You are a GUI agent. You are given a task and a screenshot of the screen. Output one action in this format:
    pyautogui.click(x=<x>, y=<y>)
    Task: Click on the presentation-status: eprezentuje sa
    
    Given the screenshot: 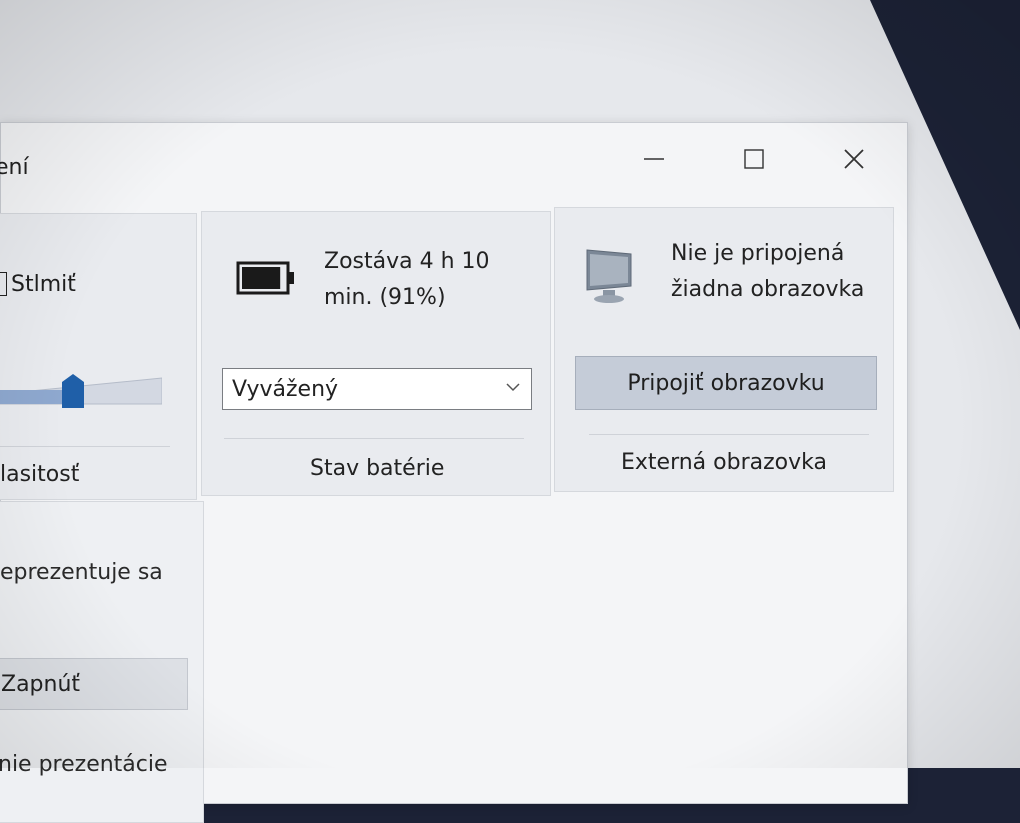 What is the action you would take?
    pyautogui.click(x=81, y=572)
    